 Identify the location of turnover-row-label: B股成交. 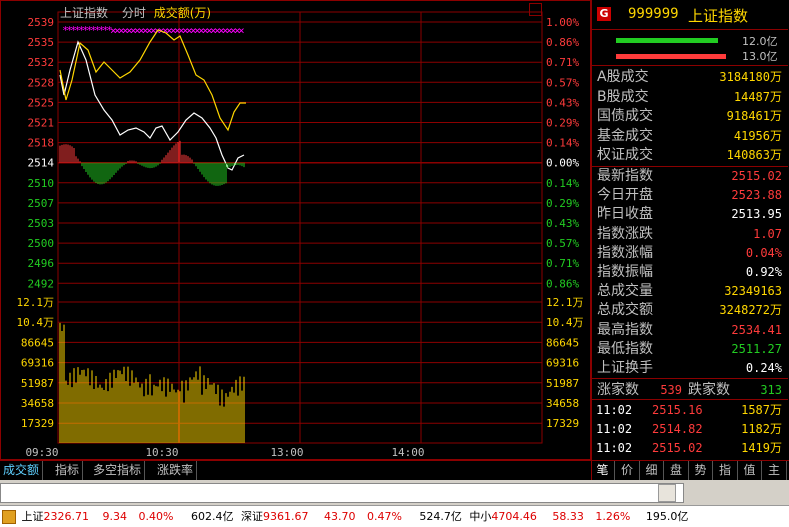
(623, 96).